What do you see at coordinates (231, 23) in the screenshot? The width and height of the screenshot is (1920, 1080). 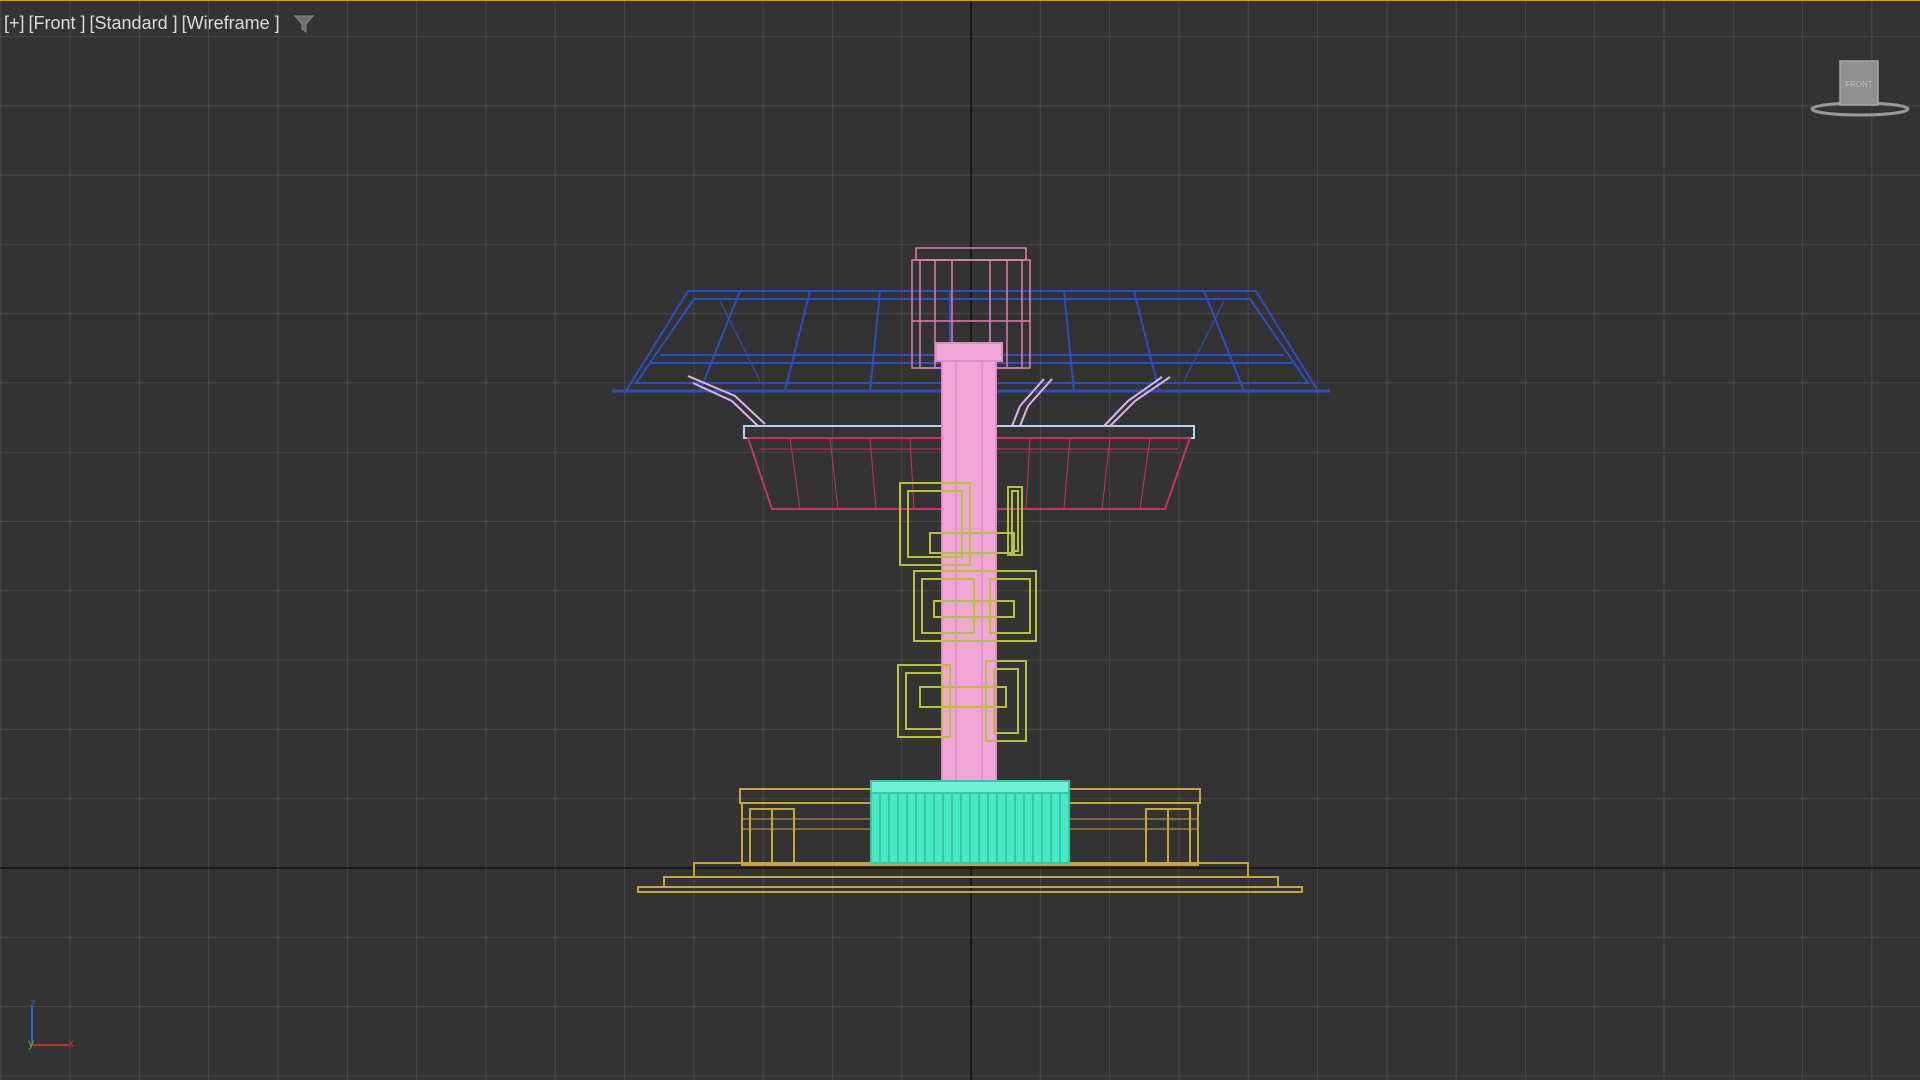 I see `viewport-shading-mode-menu: [Wireframe ]` at bounding box center [231, 23].